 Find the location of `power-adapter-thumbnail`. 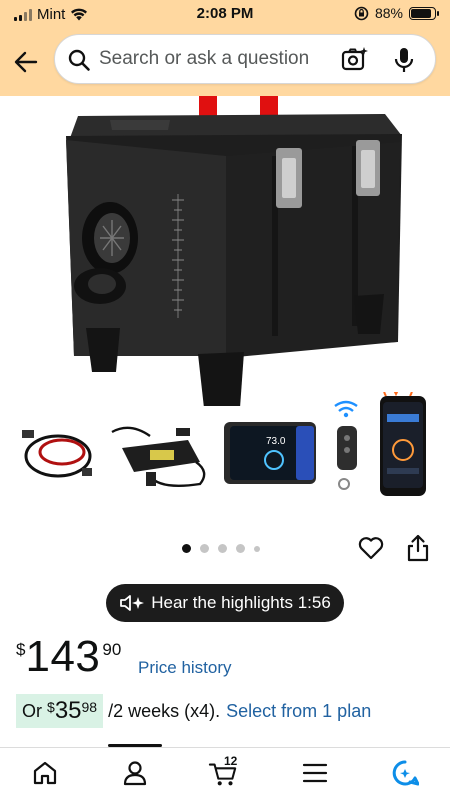

power-adapter-thumbnail is located at coordinates (158, 456).